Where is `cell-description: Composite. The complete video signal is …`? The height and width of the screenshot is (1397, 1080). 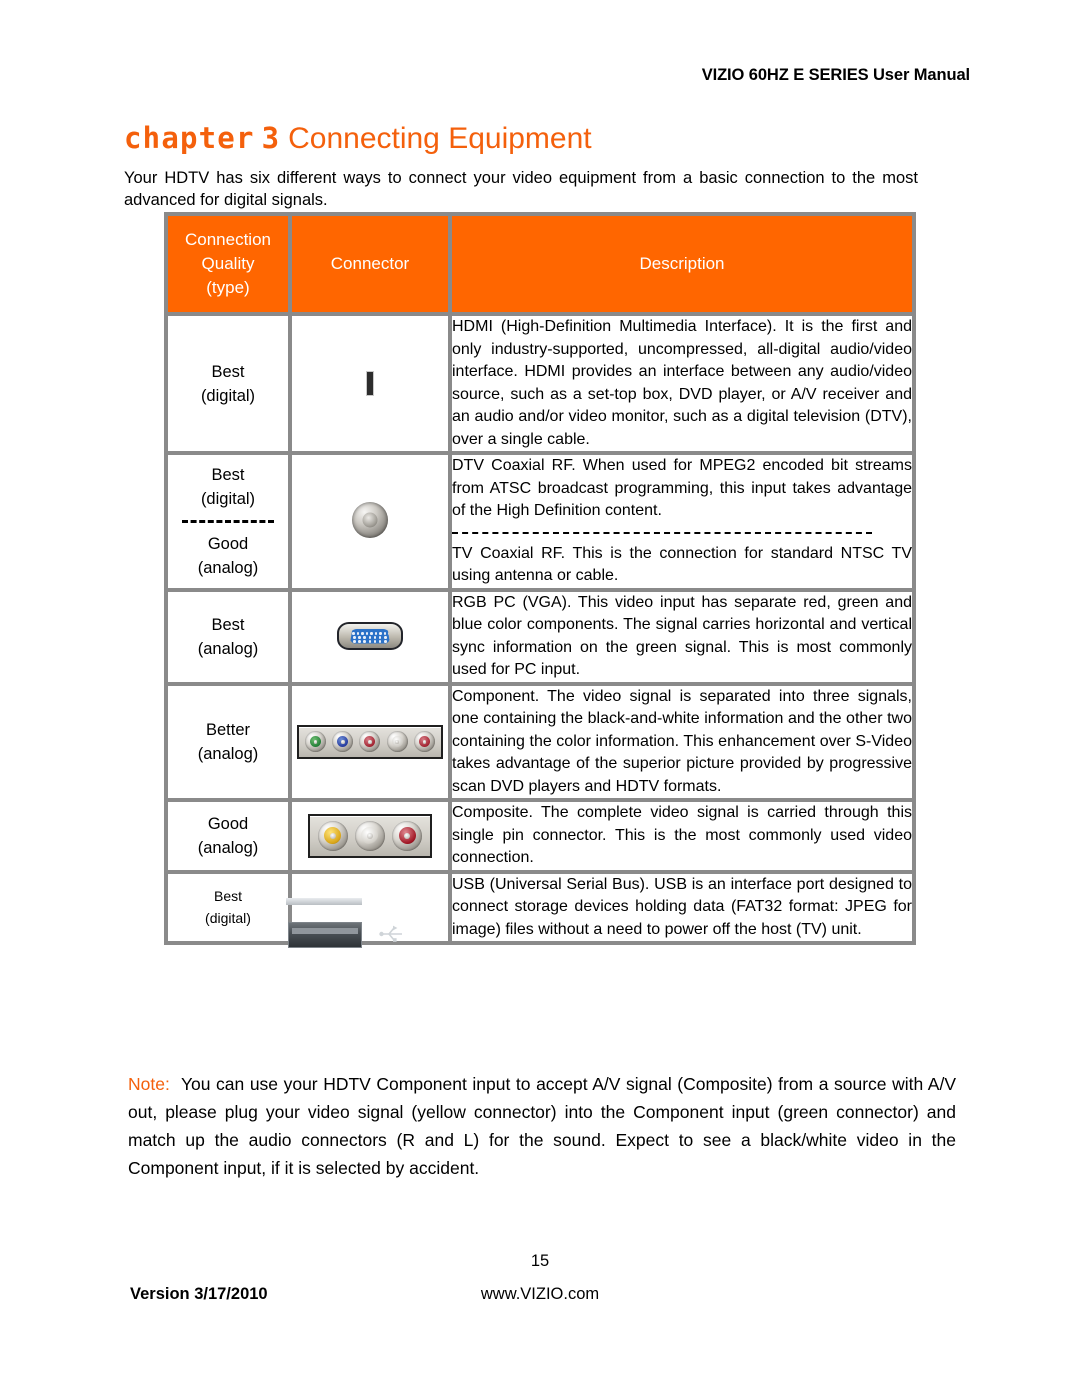 cell-description: Composite. The complete video signal is … is located at coordinates (682, 836).